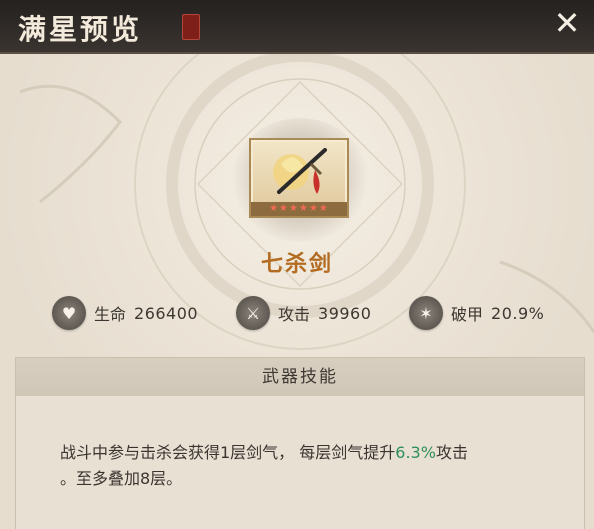 The image size is (594, 529). What do you see at coordinates (415, 452) in the screenshot?
I see `skill-highlight-value: 6.3%` at bounding box center [415, 452].